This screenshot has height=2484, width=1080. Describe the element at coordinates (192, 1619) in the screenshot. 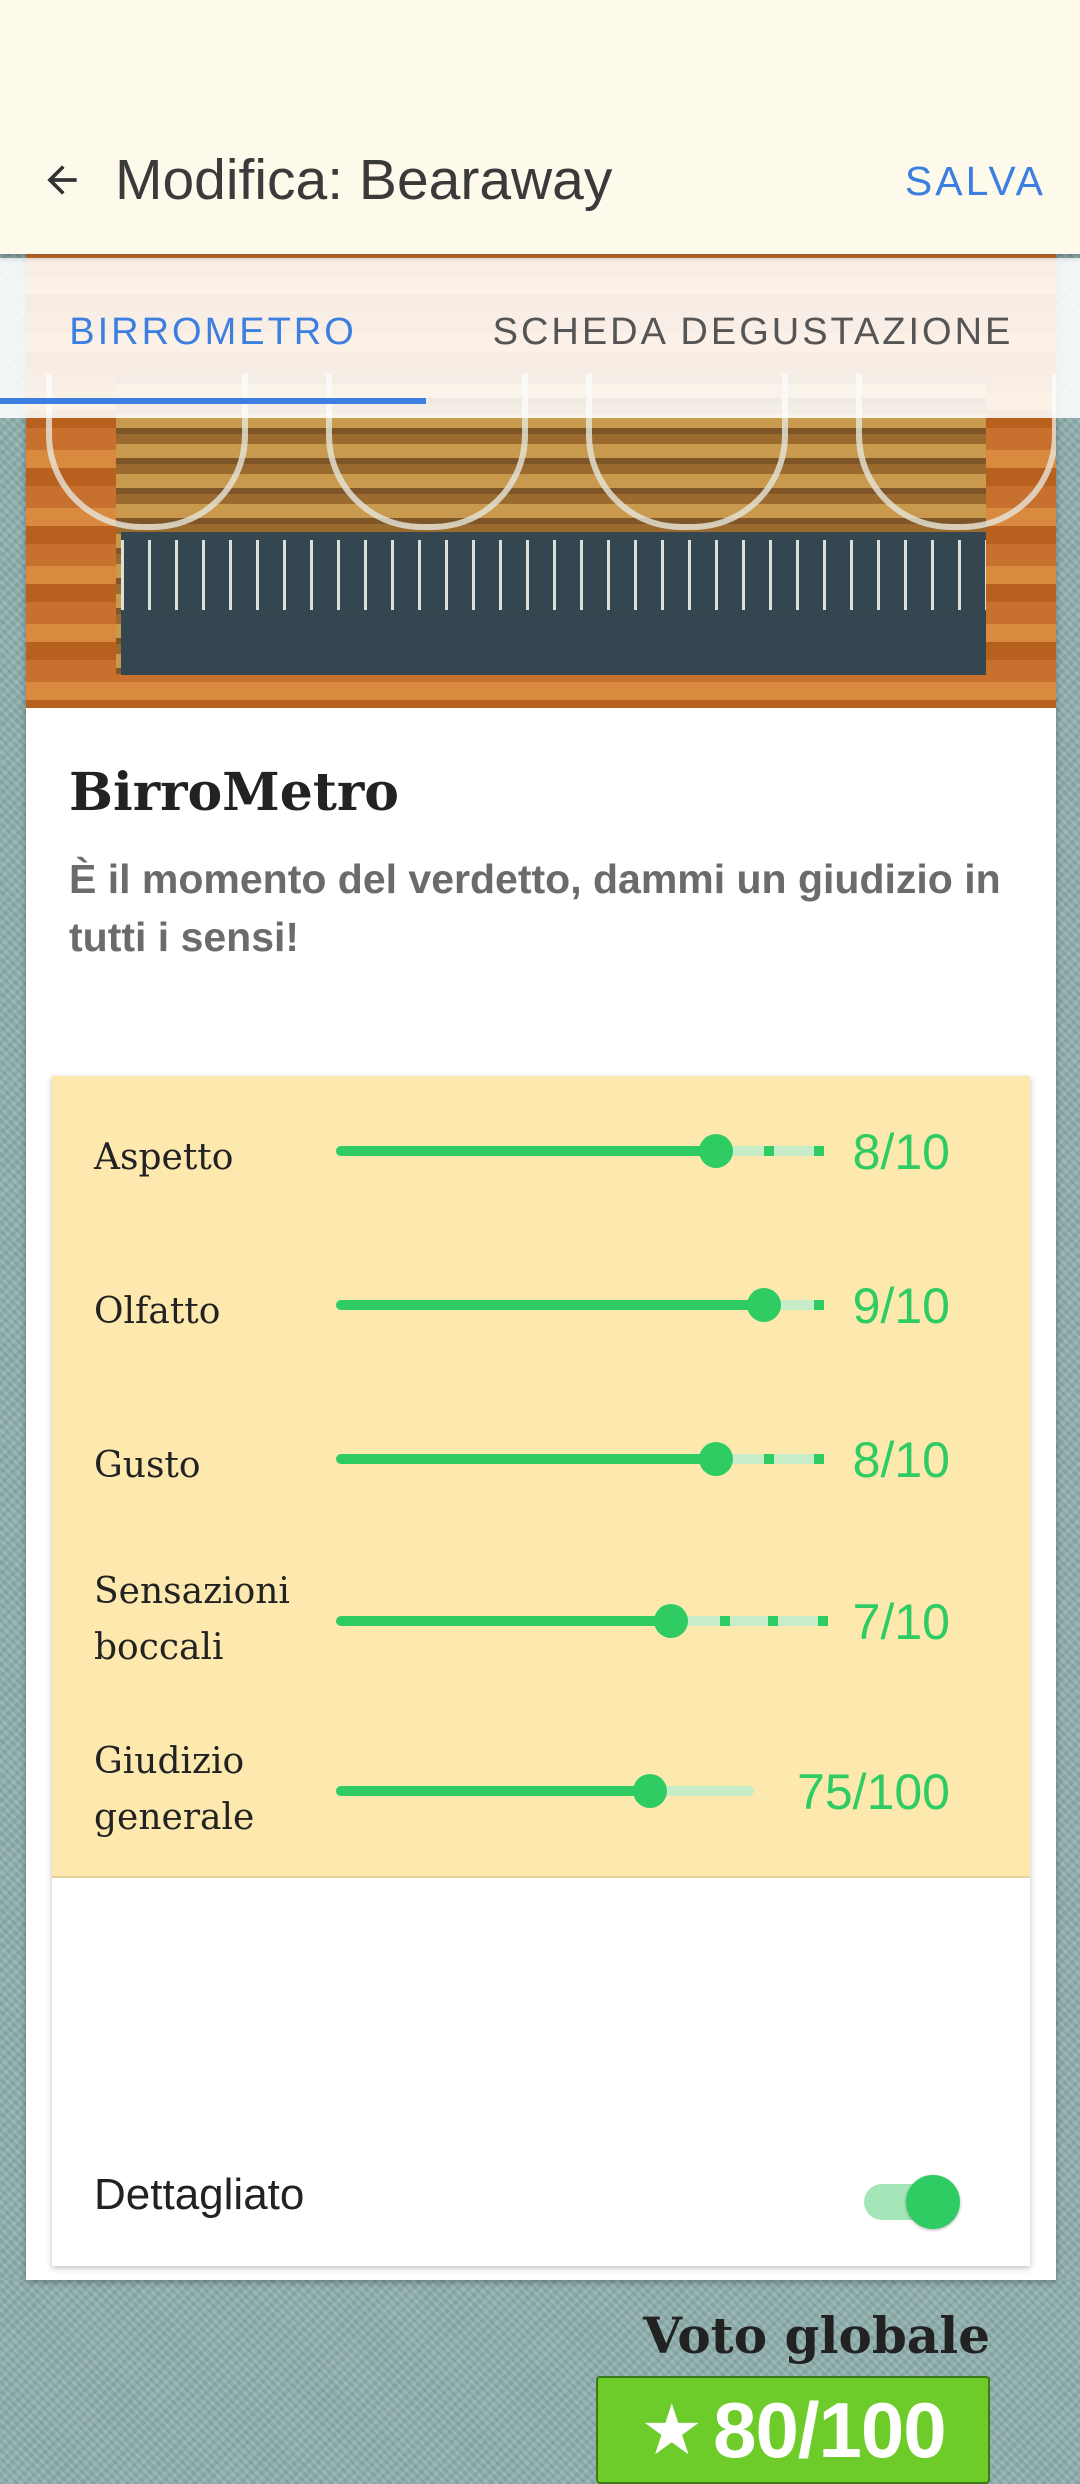

I see `rating-label: Sensazioni boccali` at that location.